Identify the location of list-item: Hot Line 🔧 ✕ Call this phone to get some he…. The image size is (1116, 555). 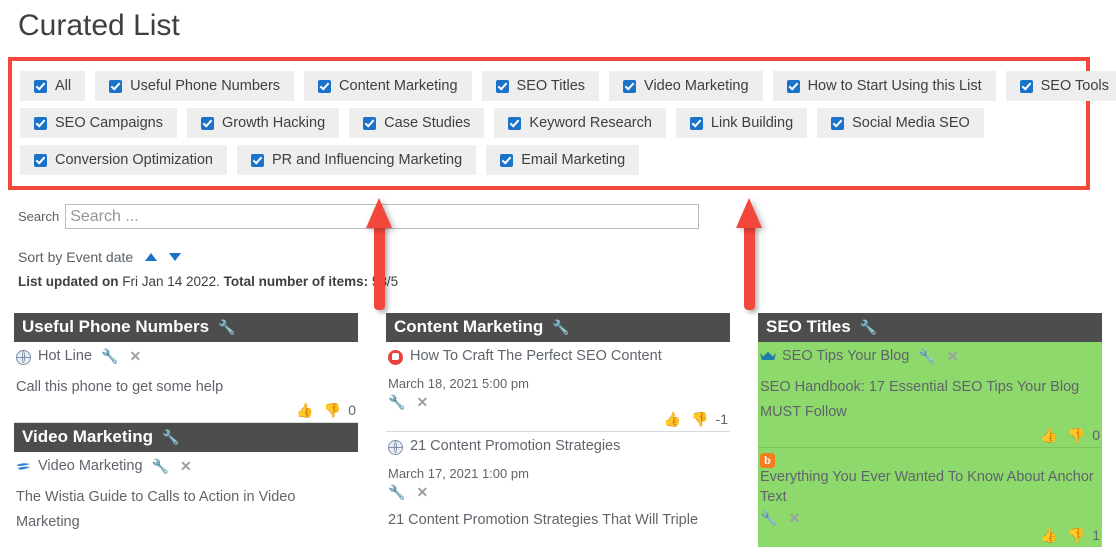
(186, 382).